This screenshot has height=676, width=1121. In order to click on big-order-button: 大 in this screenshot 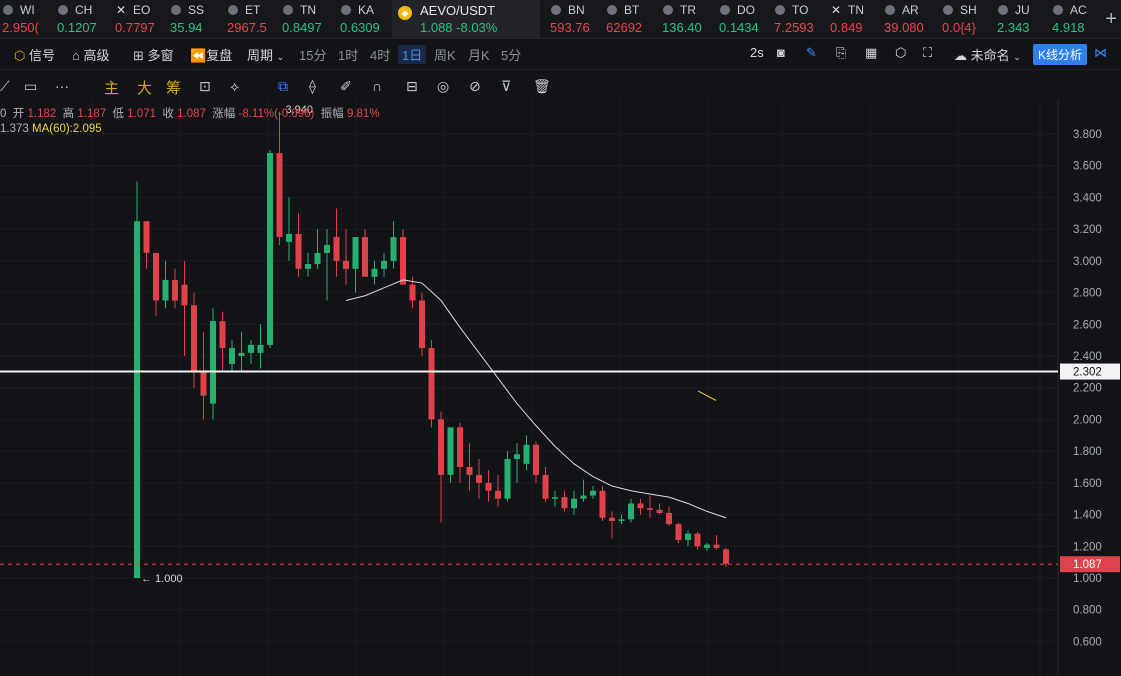, I will do `click(144, 87)`.